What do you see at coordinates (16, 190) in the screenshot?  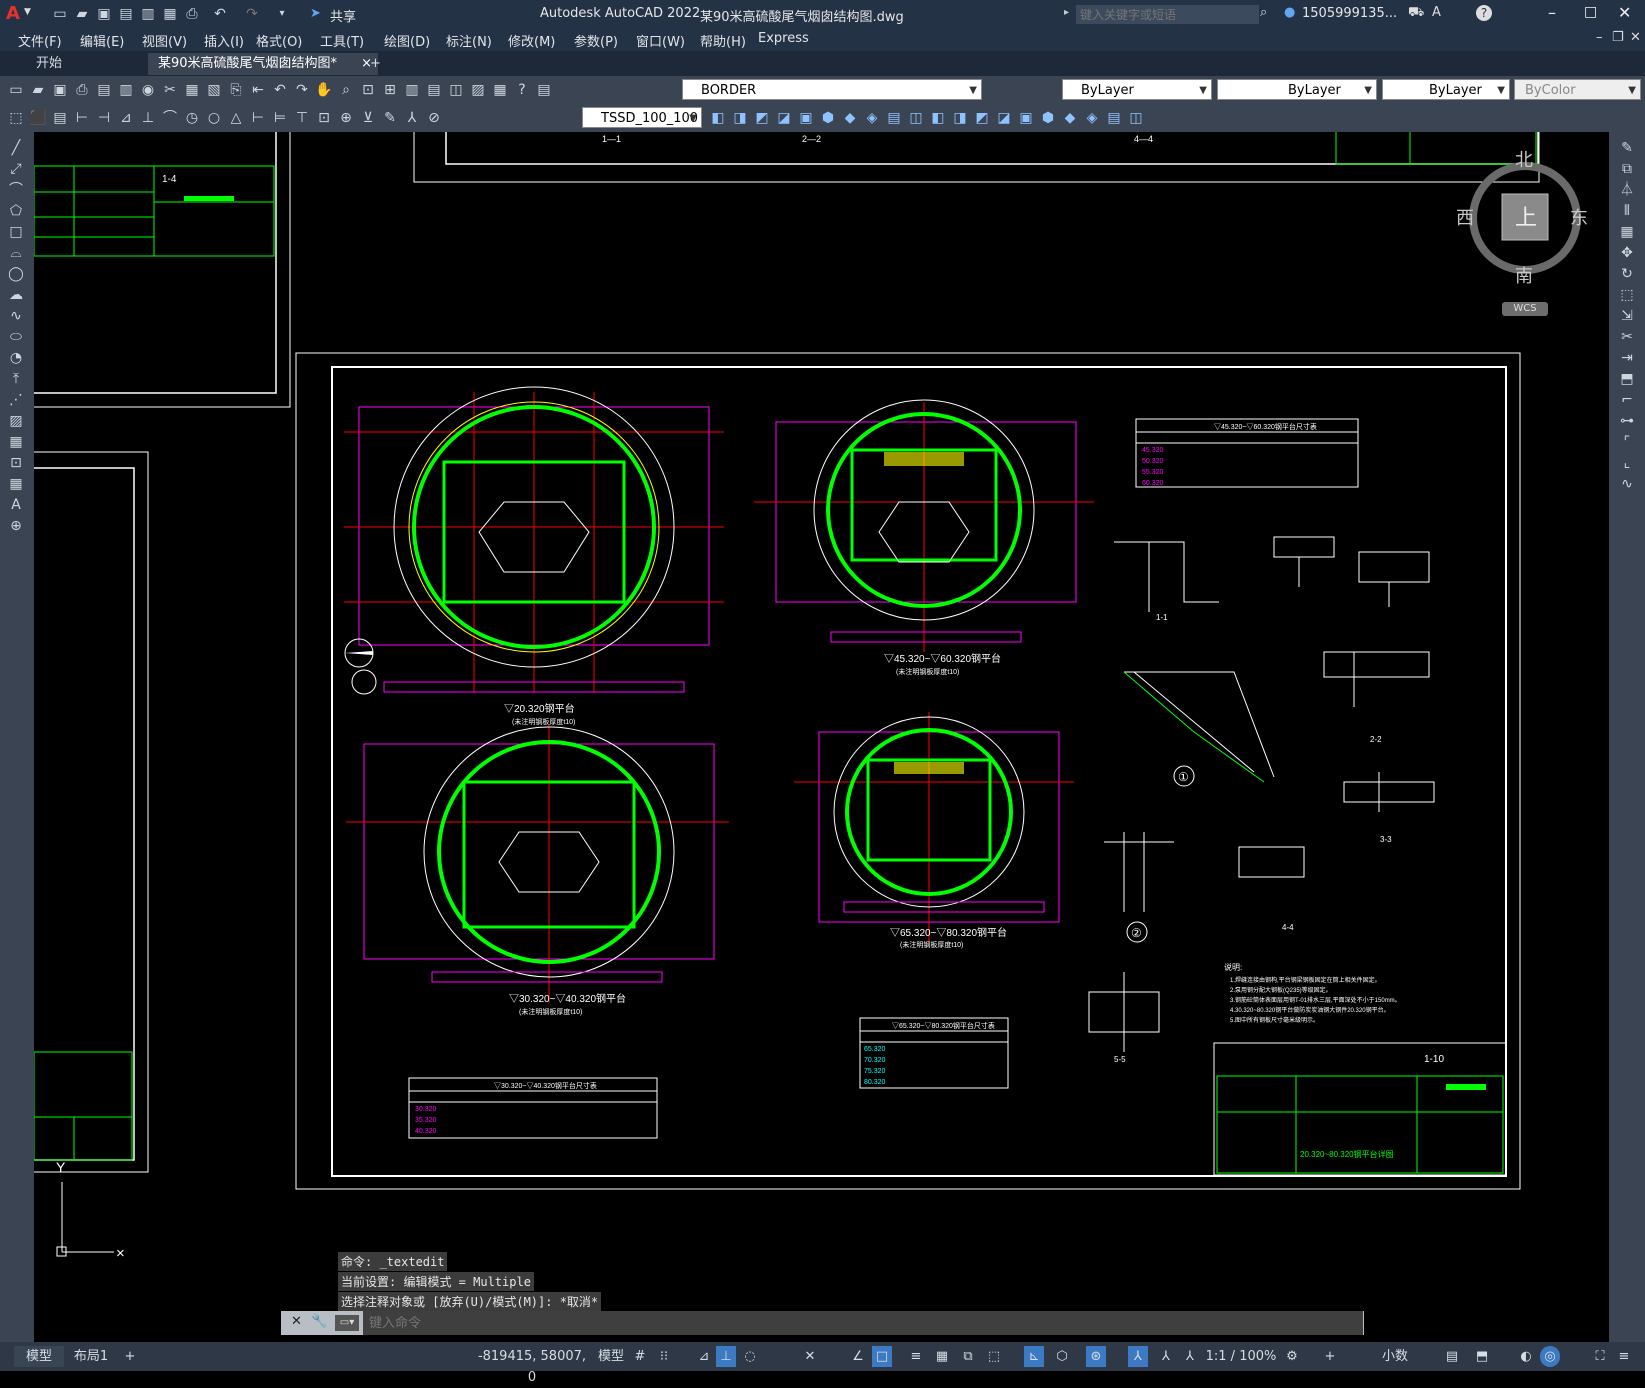 I see `polyline-icon: ⌒` at bounding box center [16, 190].